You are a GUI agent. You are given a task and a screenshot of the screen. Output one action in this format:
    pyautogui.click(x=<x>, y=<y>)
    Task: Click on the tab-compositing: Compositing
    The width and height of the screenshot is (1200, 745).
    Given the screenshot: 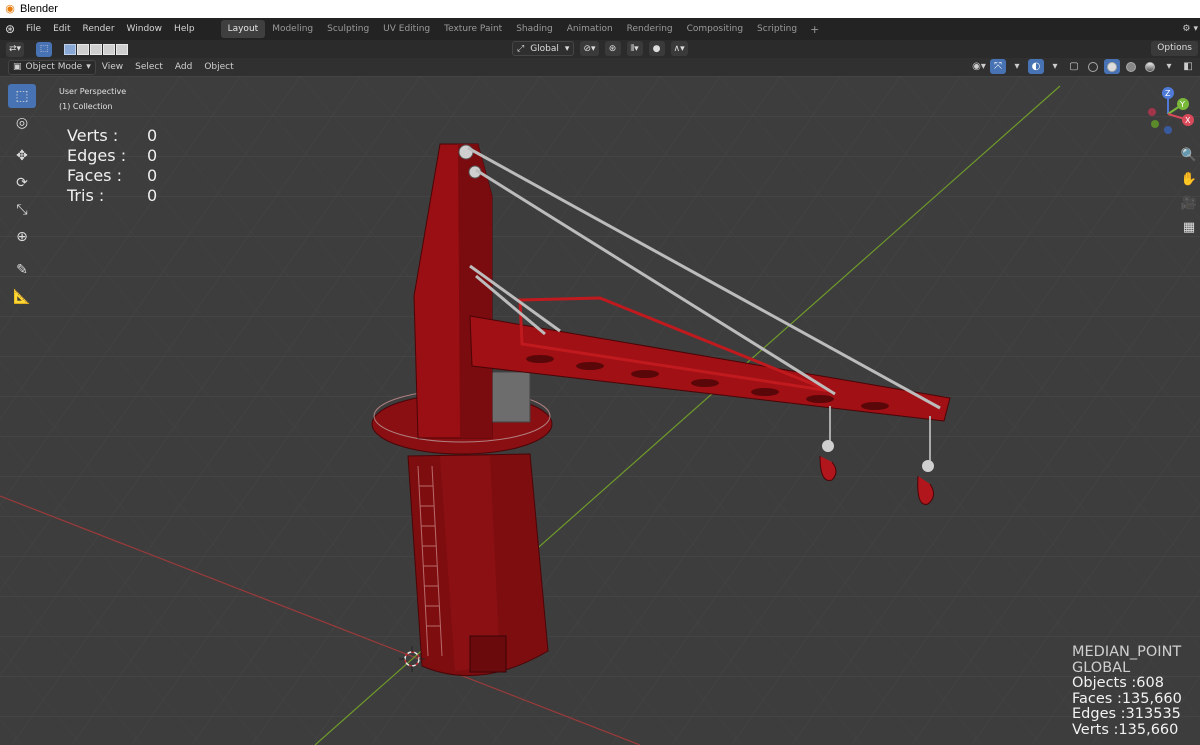 What is the action you would take?
    pyautogui.click(x=715, y=29)
    